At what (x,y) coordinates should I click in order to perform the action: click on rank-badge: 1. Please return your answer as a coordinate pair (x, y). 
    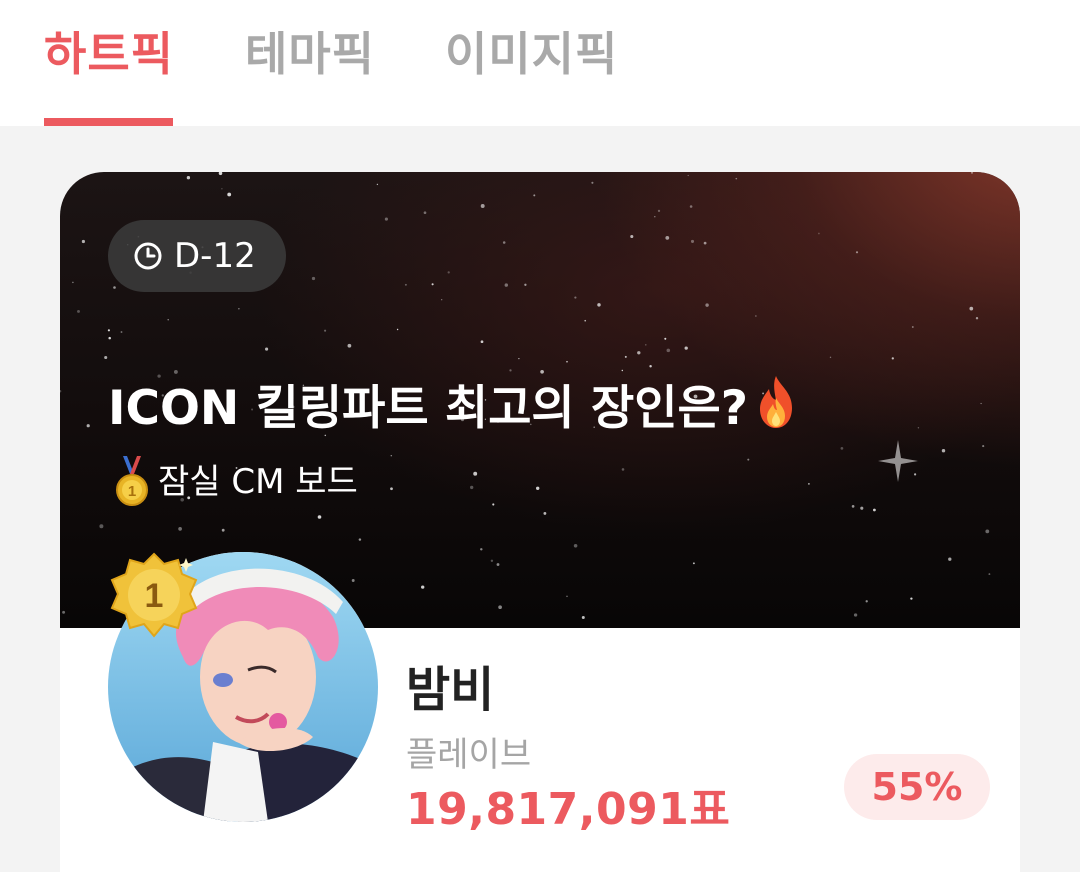
    Looking at the image, I should click on (154, 595).